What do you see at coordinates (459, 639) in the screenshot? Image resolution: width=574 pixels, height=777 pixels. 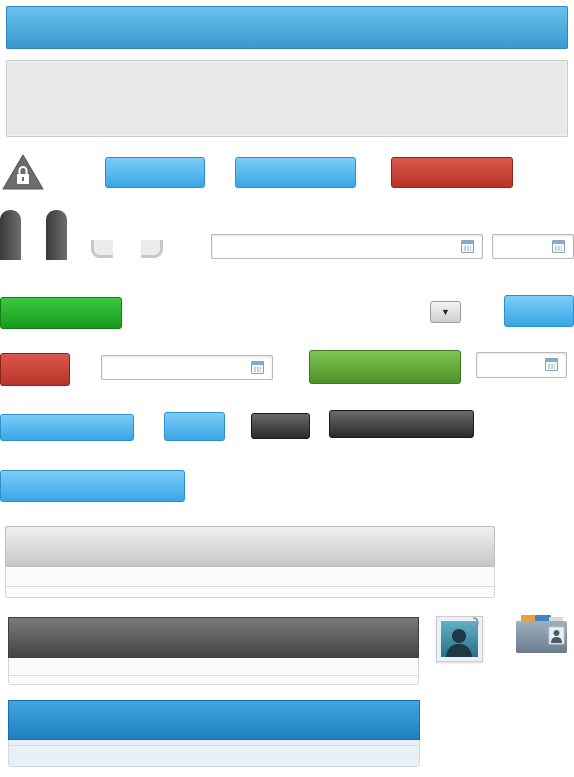 I see `user-photo-icon` at bounding box center [459, 639].